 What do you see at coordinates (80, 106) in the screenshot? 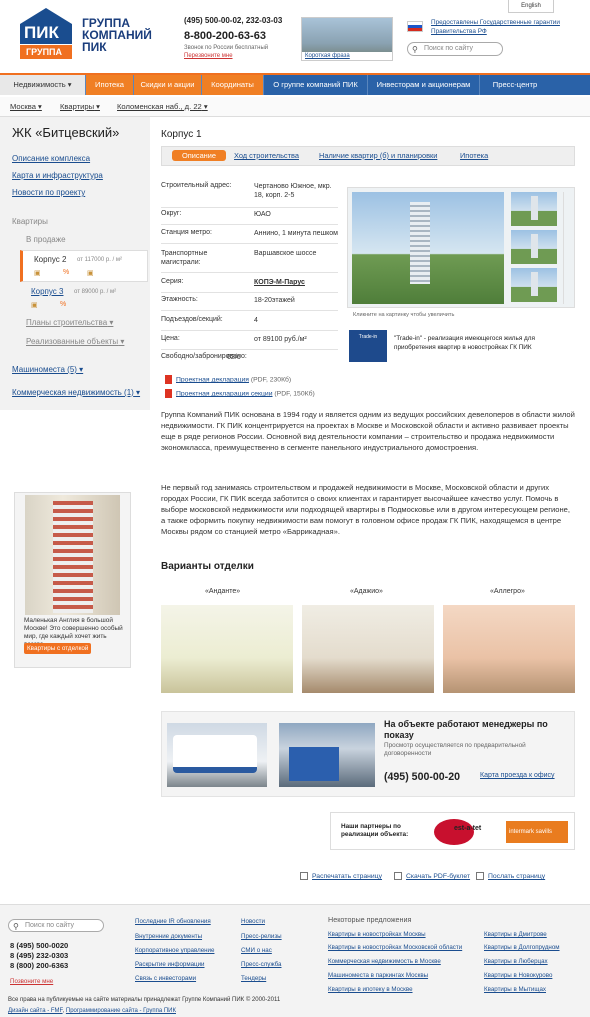
I see `breadcrumb-apartments: Квартиры ▾` at bounding box center [80, 106].